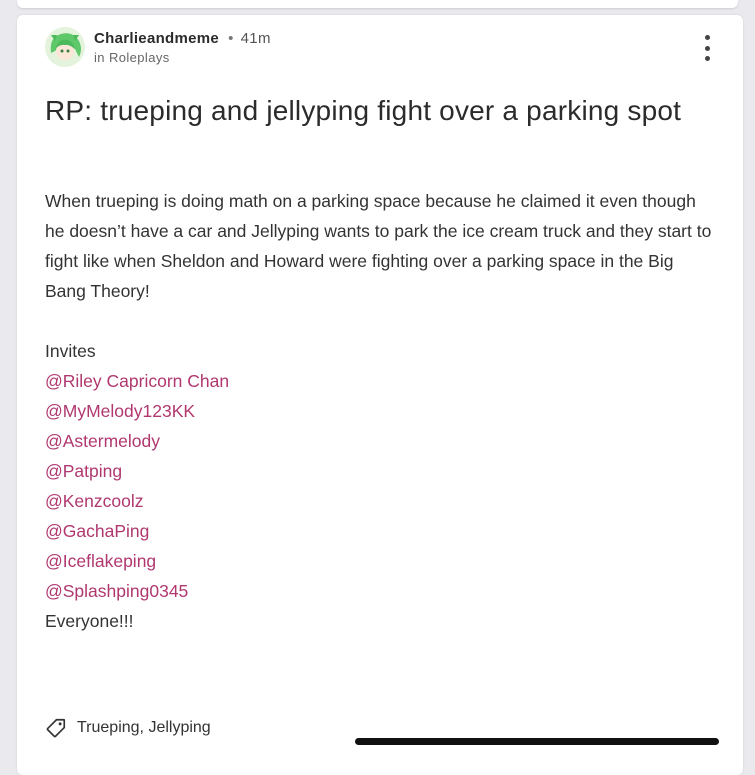 Image resolution: width=755 pixels, height=775 pixels. What do you see at coordinates (137, 381) in the screenshot?
I see `mention-link: @Riley Capricorn Chan` at bounding box center [137, 381].